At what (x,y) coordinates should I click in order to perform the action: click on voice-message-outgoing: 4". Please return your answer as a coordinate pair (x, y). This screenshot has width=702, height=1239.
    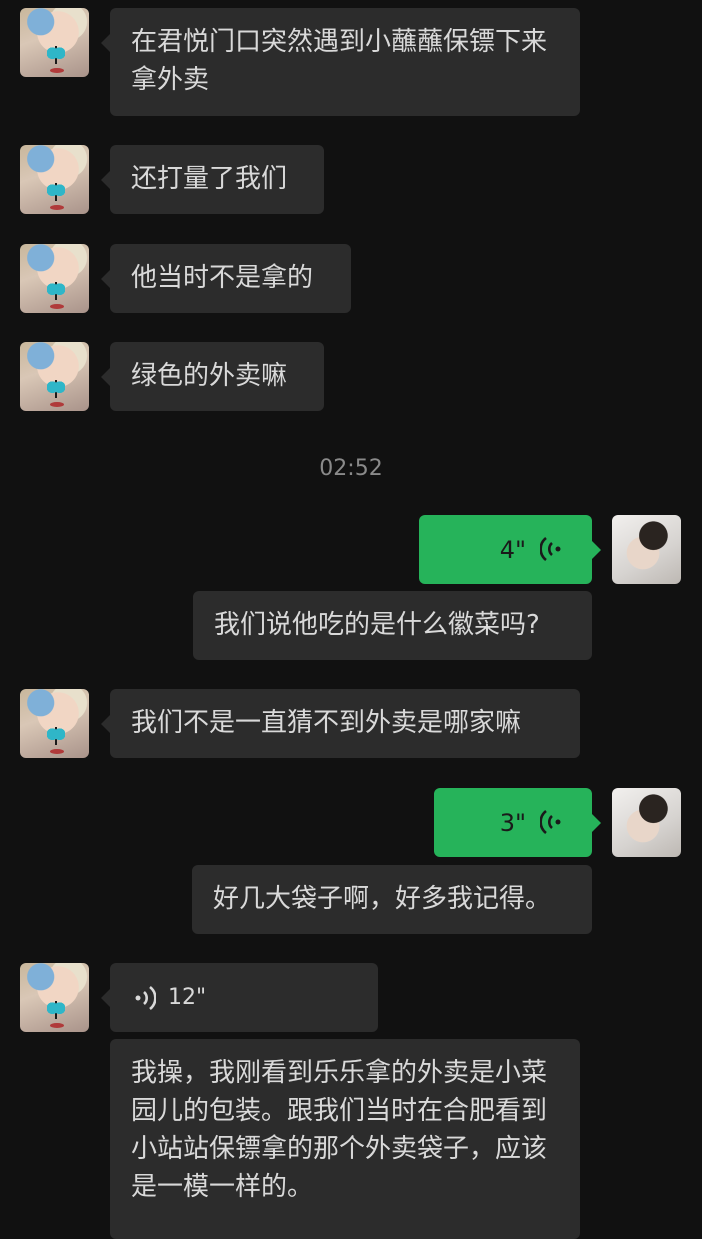
    Looking at the image, I should click on (510, 549).